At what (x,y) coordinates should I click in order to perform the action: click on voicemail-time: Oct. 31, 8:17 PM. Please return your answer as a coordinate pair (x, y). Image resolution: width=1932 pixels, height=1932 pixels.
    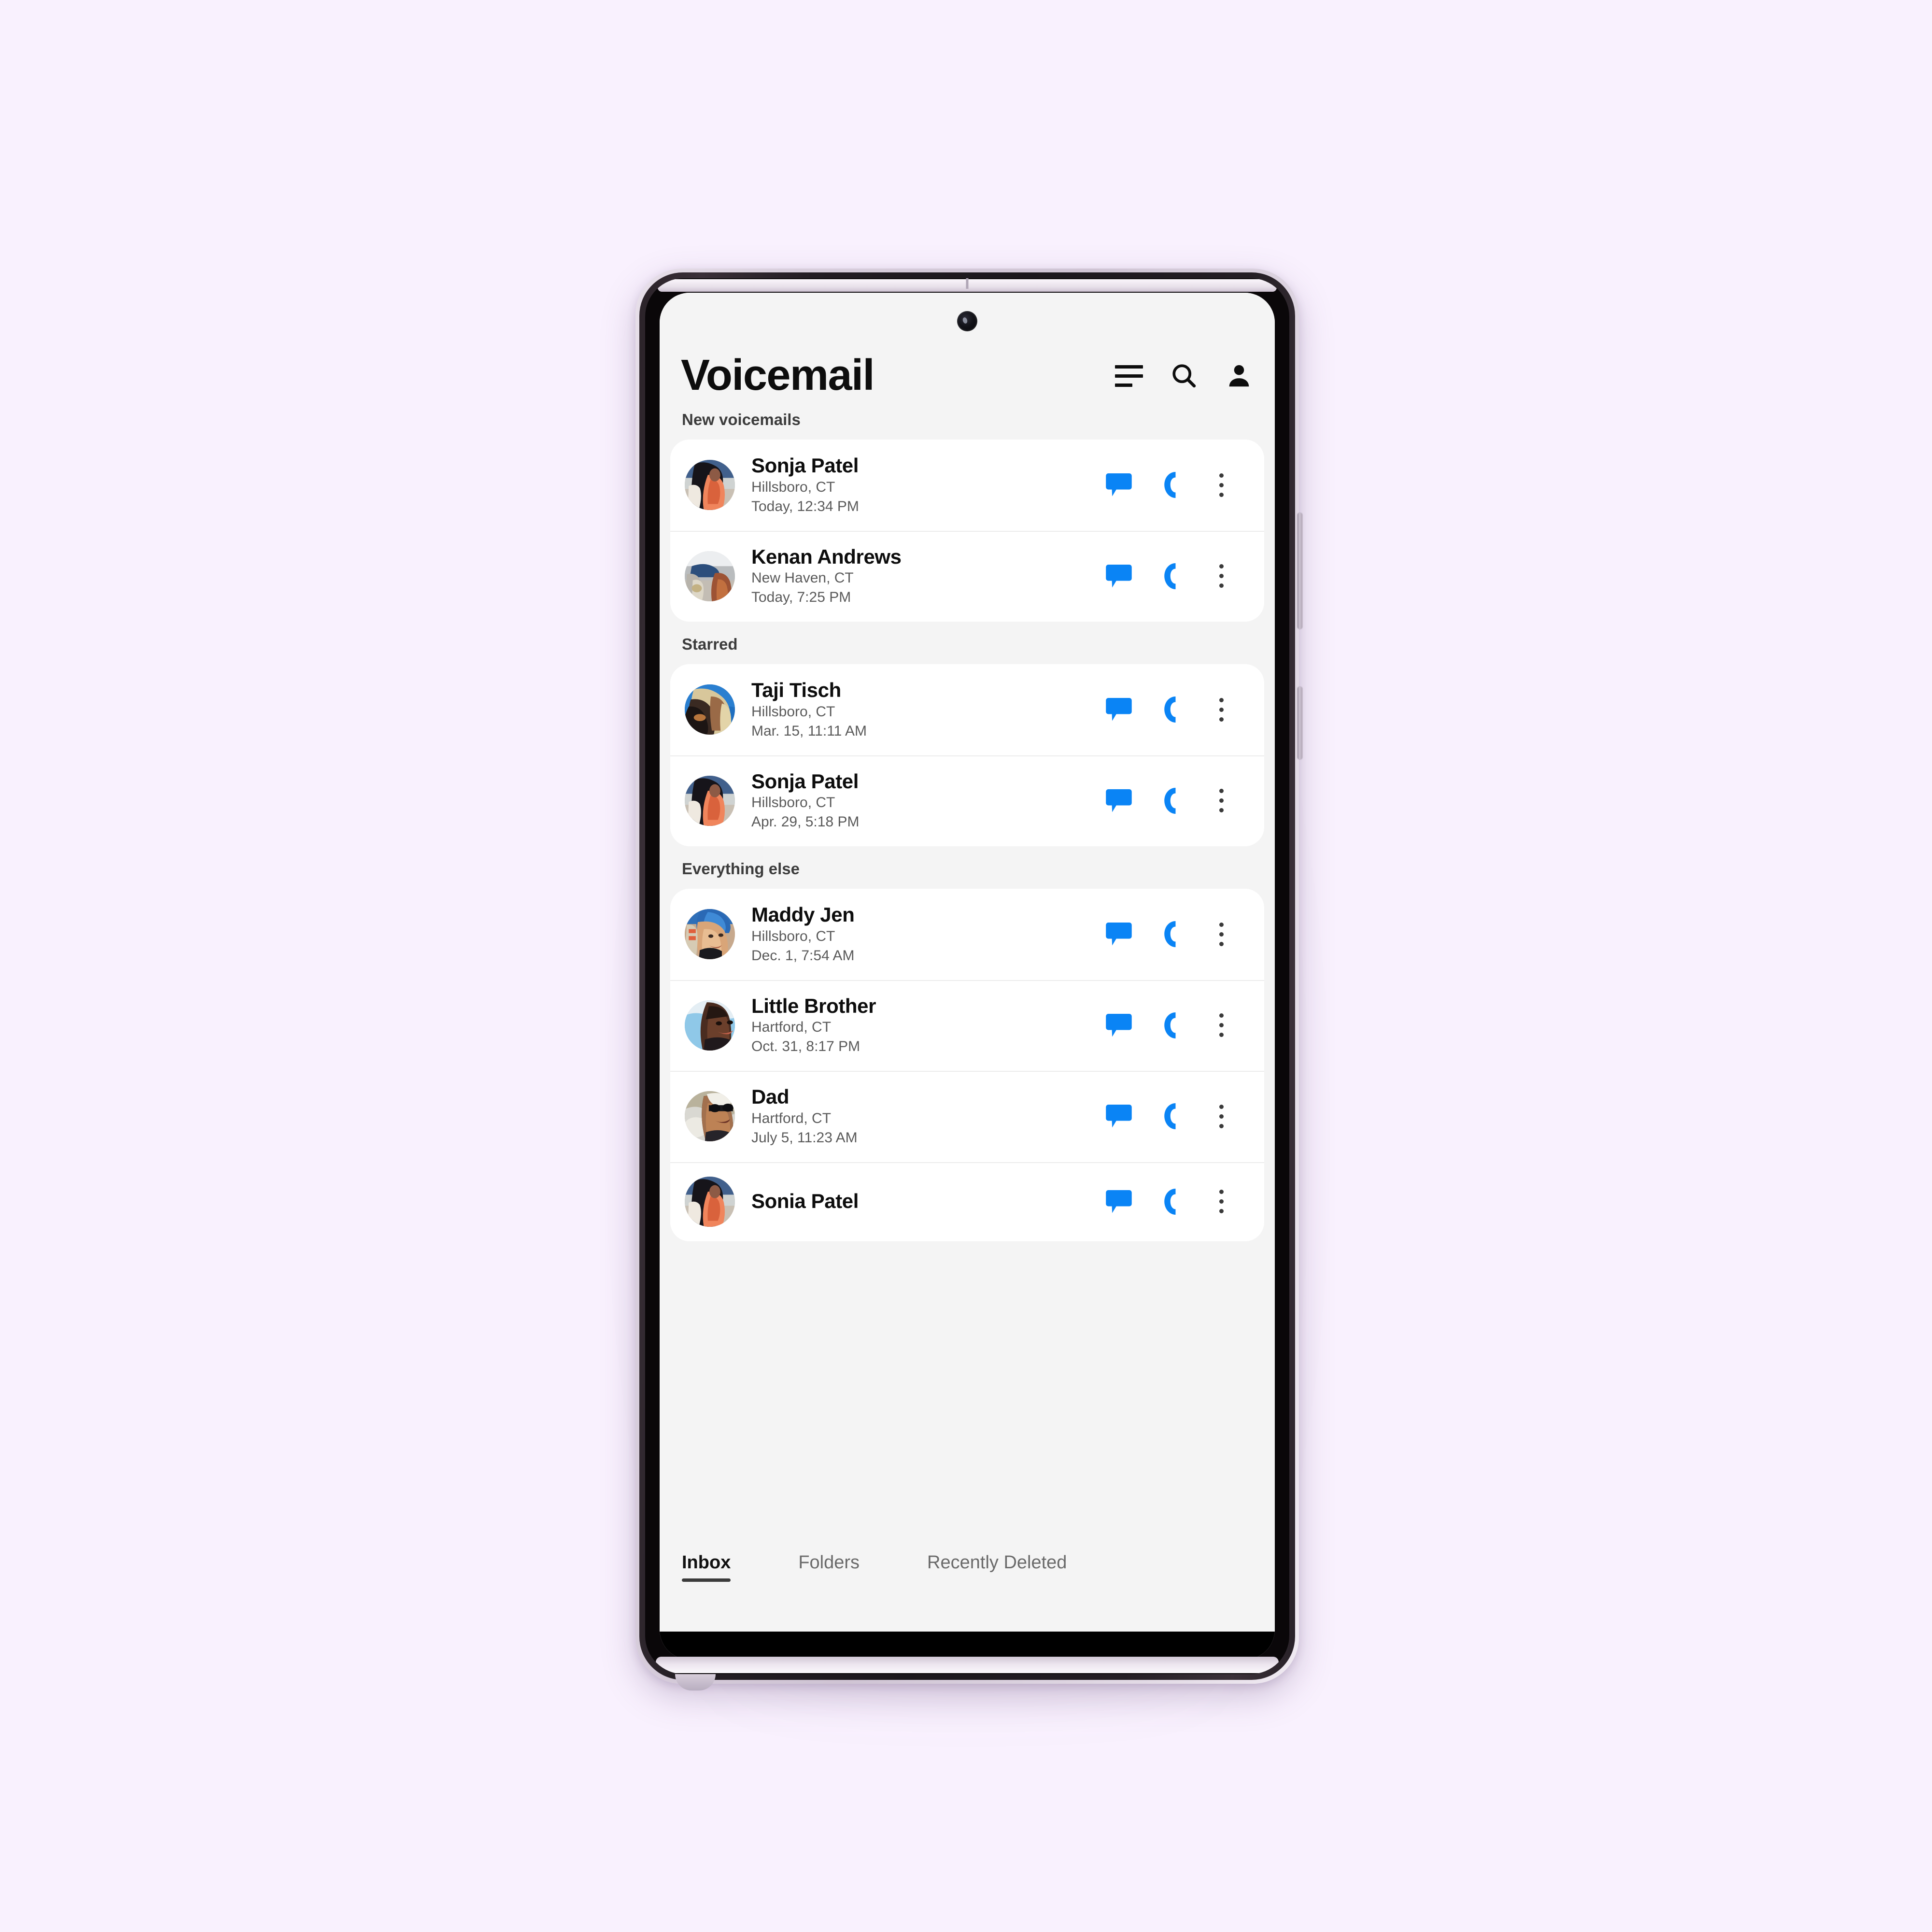
    Looking at the image, I should click on (805, 1046).